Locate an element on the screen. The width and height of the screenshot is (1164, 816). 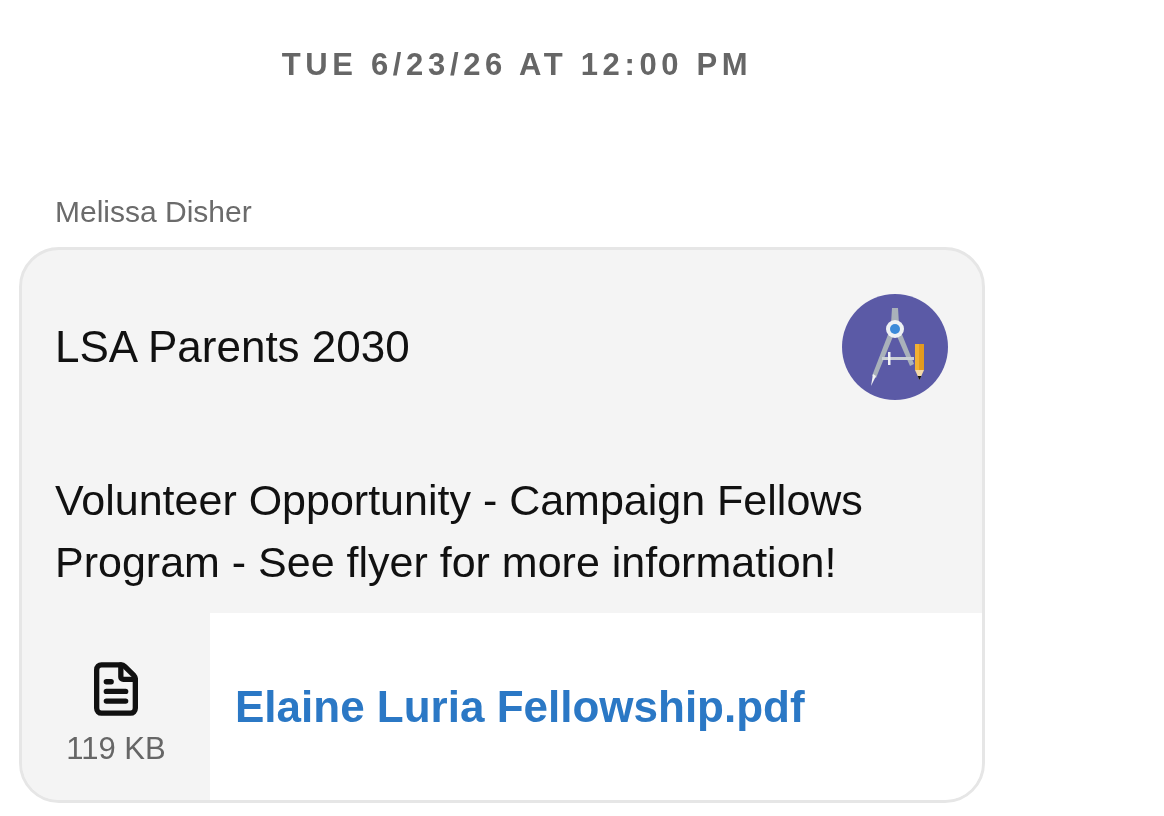
file-size: 119 KB is located at coordinates (116, 748).